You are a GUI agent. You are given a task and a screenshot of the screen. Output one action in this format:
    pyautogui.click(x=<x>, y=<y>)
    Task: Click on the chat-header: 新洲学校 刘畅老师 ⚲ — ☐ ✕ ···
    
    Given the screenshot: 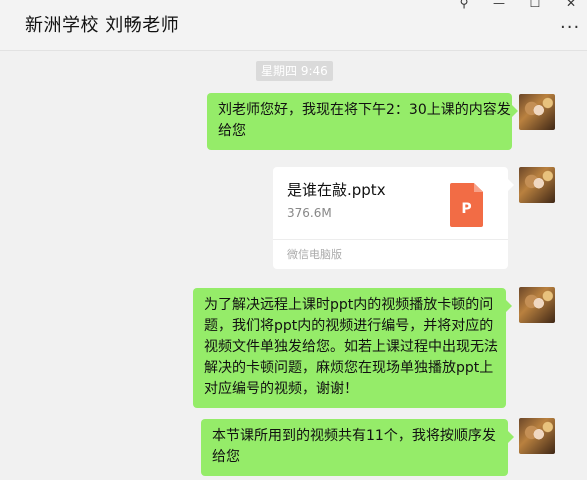 What is the action you would take?
    pyautogui.click(x=293, y=25)
    